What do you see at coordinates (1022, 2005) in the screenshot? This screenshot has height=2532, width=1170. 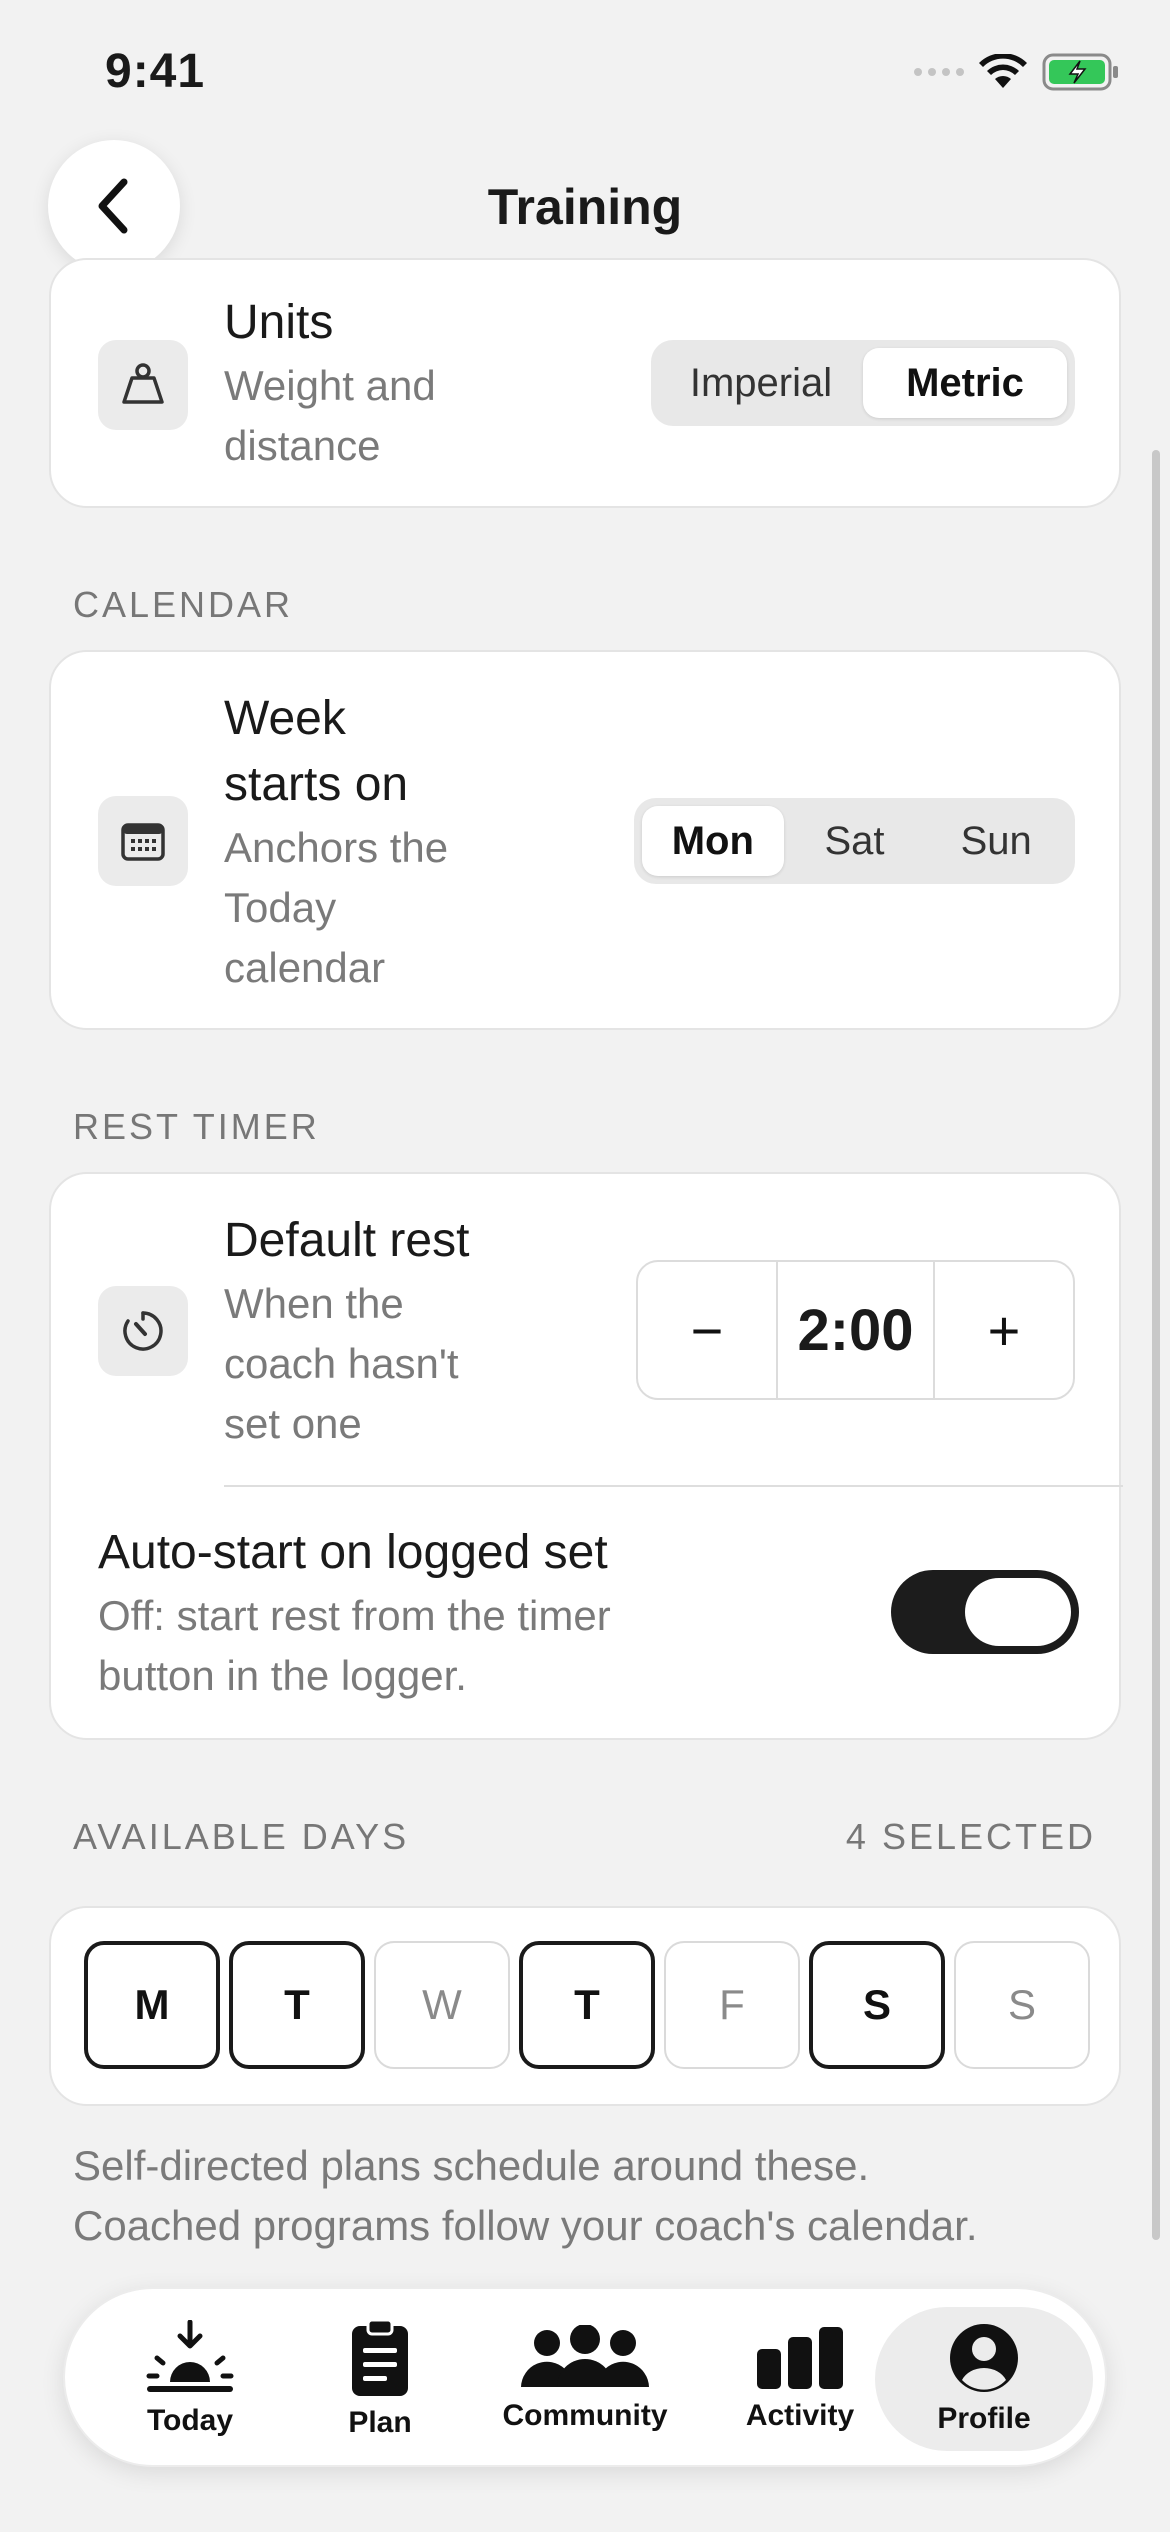 I see `day-toggle-sunday: S` at bounding box center [1022, 2005].